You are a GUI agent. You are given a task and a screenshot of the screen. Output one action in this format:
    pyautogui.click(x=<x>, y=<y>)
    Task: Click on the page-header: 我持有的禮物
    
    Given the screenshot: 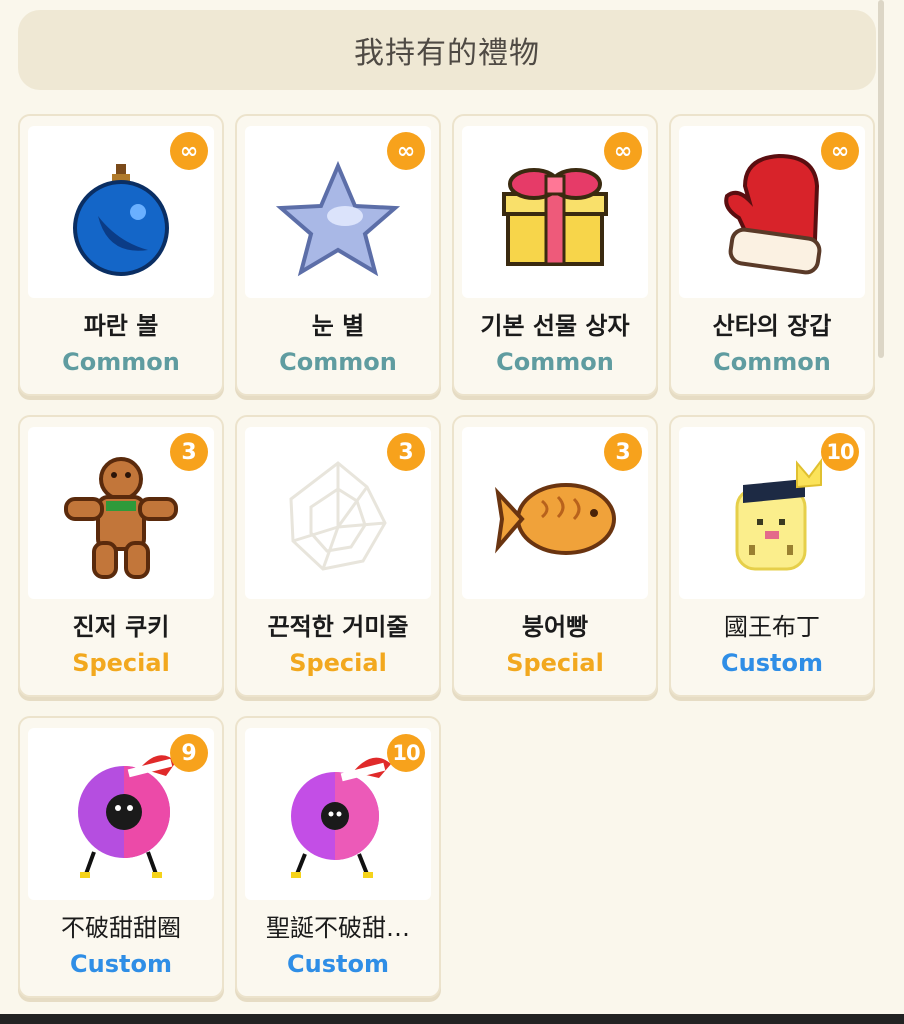 What is the action you would take?
    pyautogui.click(x=447, y=50)
    